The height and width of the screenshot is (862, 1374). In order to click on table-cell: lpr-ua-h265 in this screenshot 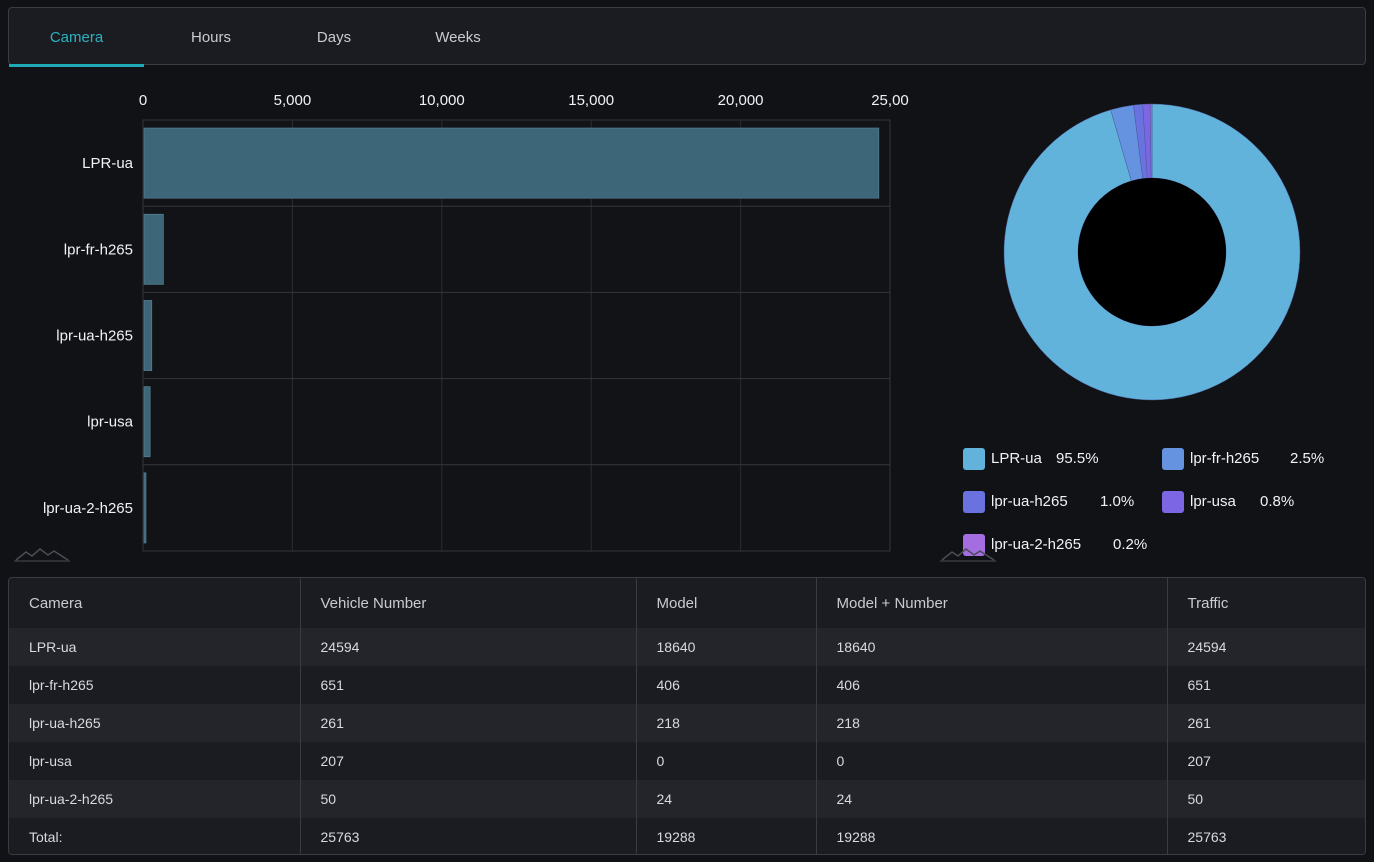, I will do `click(155, 723)`.